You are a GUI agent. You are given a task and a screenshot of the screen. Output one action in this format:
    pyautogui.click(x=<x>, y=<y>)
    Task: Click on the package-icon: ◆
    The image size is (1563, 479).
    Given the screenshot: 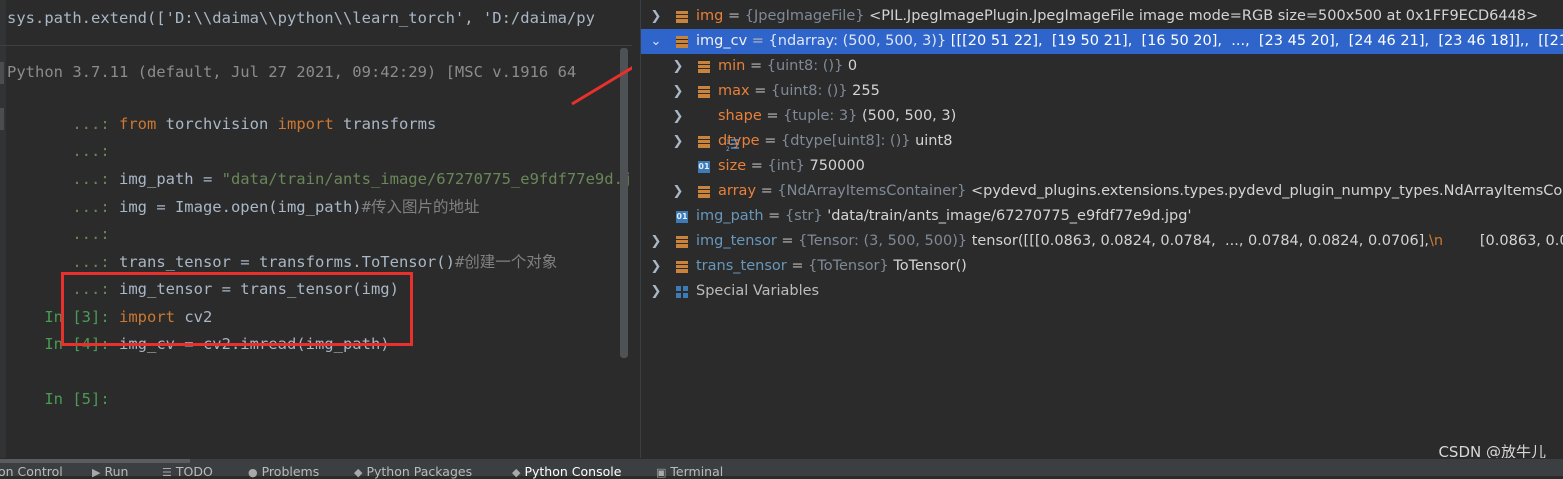 What is the action you would take?
    pyautogui.click(x=358, y=472)
    